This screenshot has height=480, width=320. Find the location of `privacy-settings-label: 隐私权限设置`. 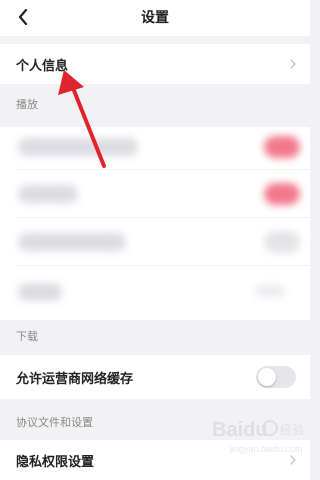

privacy-settings-label: 隐私权限设置 is located at coordinates (55, 461).